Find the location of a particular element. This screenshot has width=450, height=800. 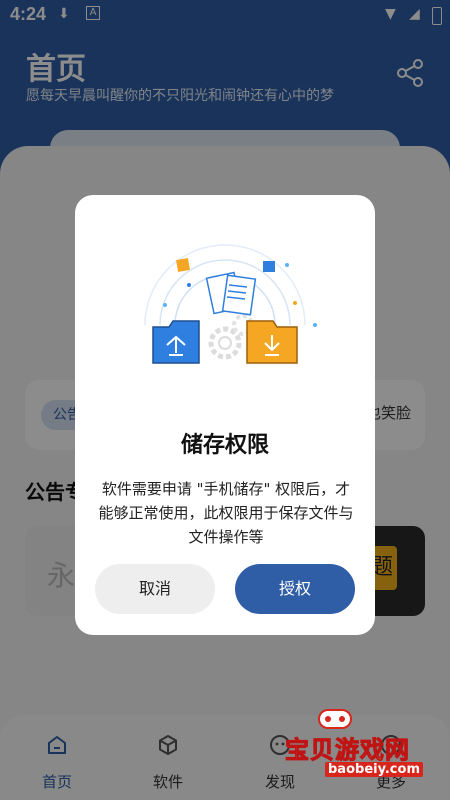

storage-illustration-icon is located at coordinates (230, 304).